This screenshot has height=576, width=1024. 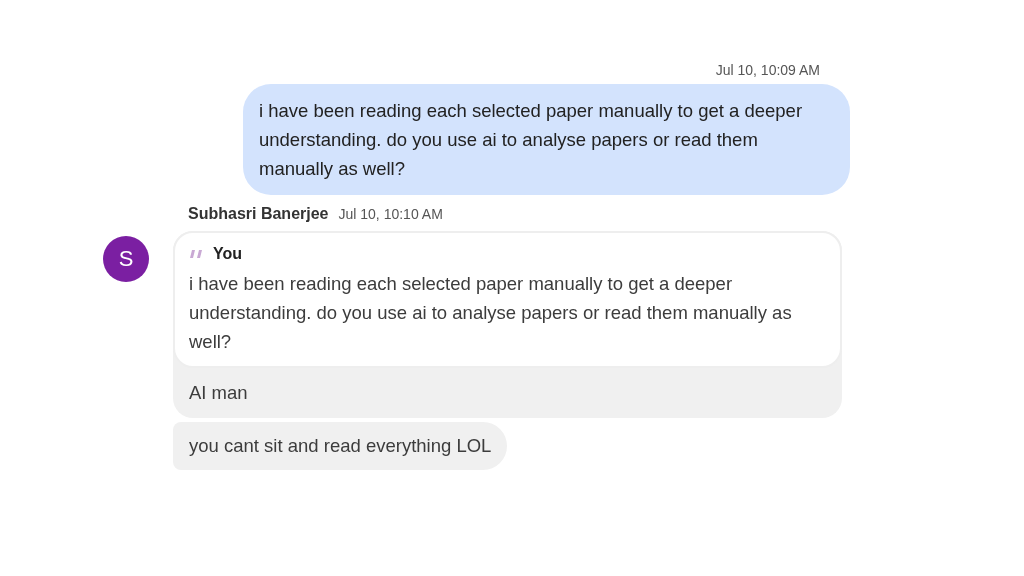 I want to click on sent-message: i have been reading each selected paper manually to get a deeper understanding. do you use ai to analyse papers or read them manually as well?, so click(x=546, y=139).